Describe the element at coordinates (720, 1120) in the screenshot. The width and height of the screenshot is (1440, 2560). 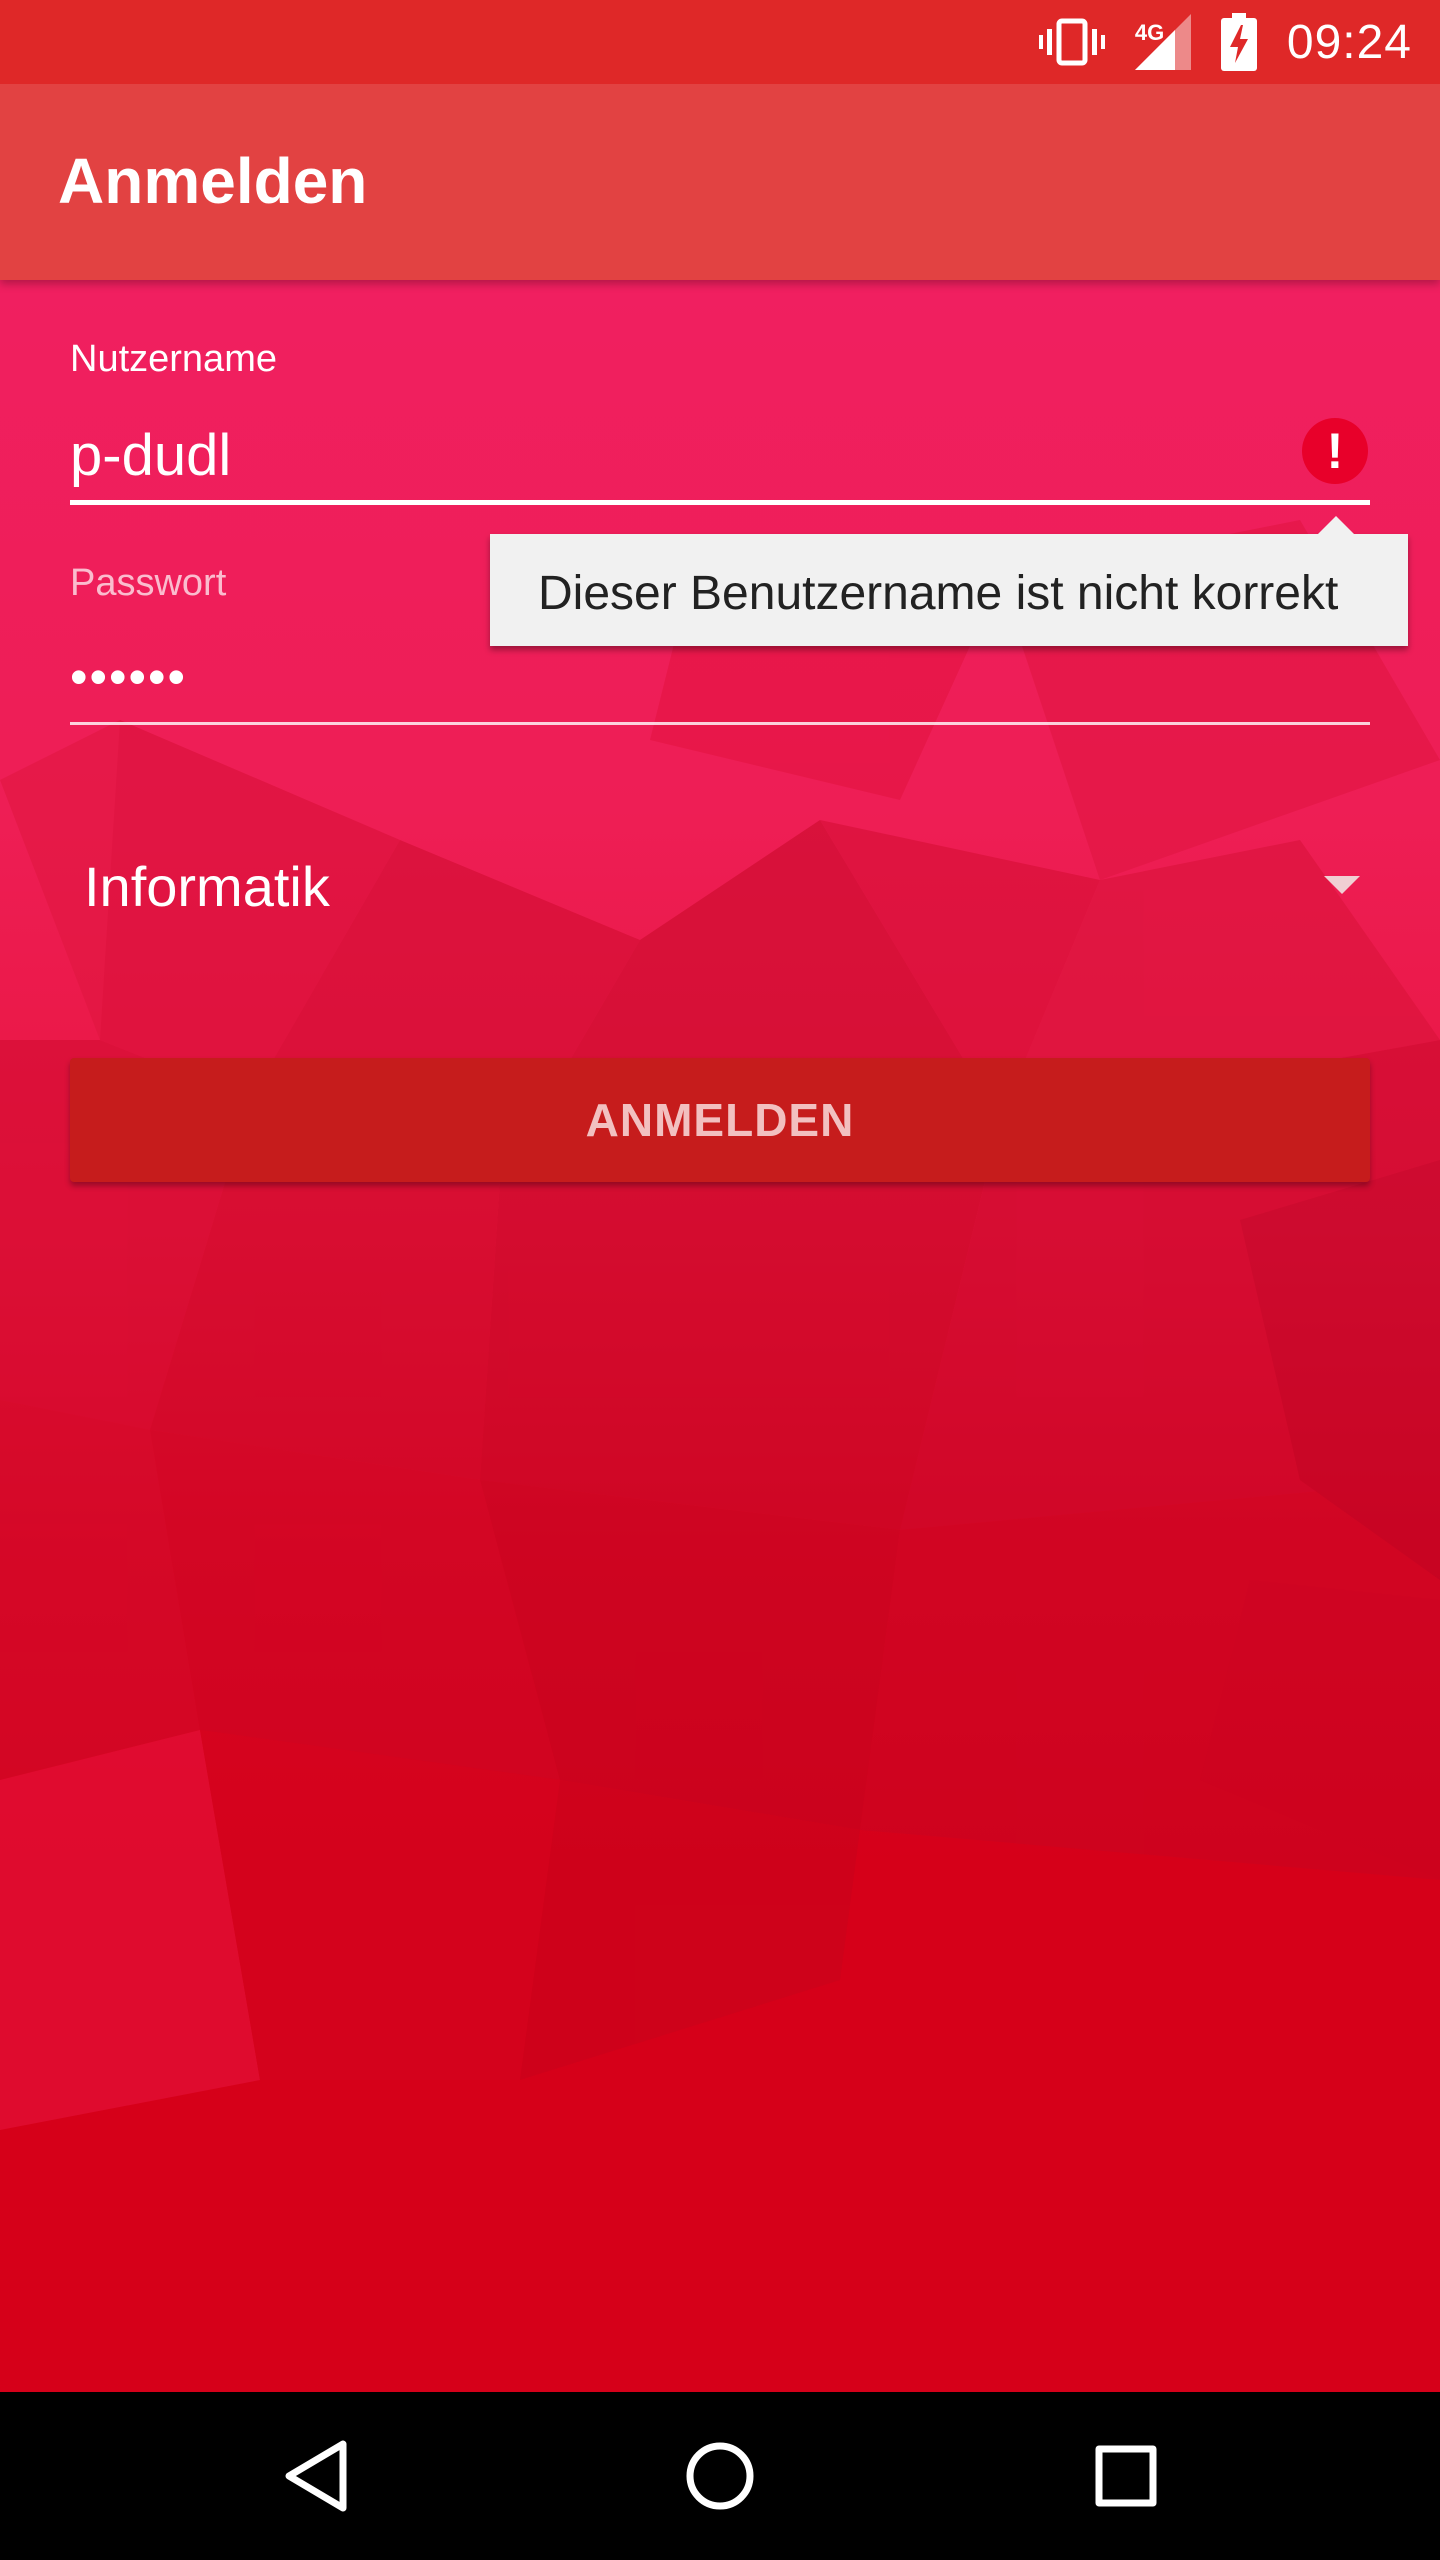
I see `login-button: ANMELDEN` at that location.